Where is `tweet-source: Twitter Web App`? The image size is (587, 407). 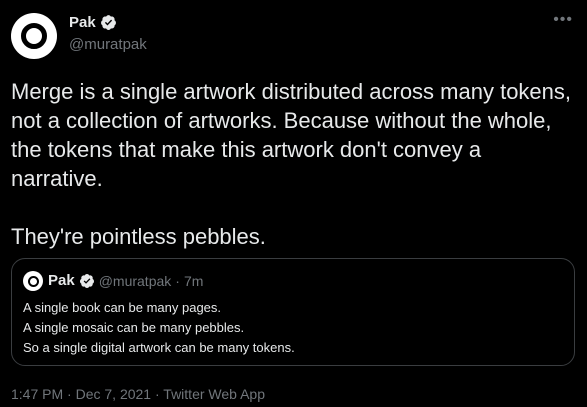
tweet-source: Twitter Web App is located at coordinates (214, 394).